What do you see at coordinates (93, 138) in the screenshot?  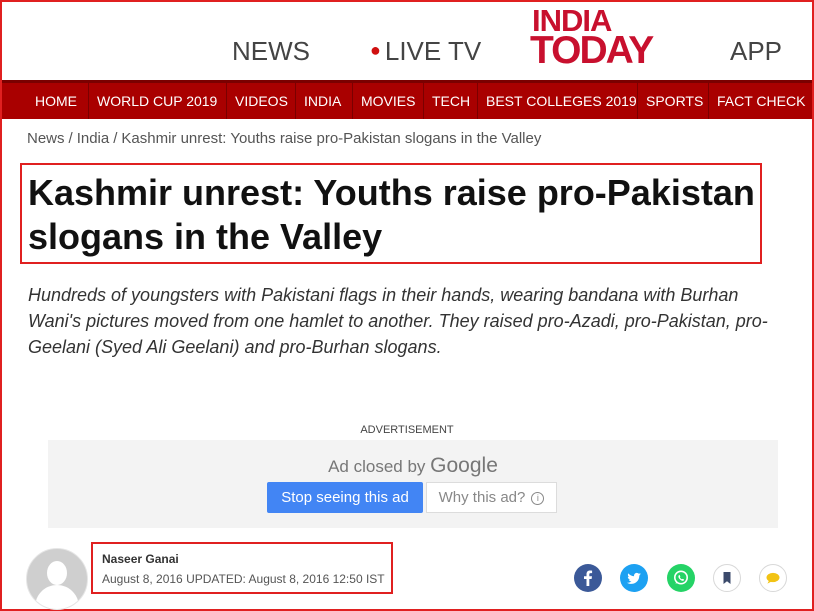 I see `breadcrumb-india: India` at bounding box center [93, 138].